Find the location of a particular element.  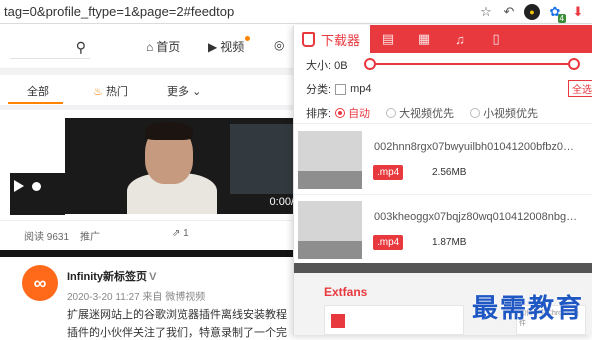

chevron-down-icon: ⌄ is located at coordinates (197, 92).